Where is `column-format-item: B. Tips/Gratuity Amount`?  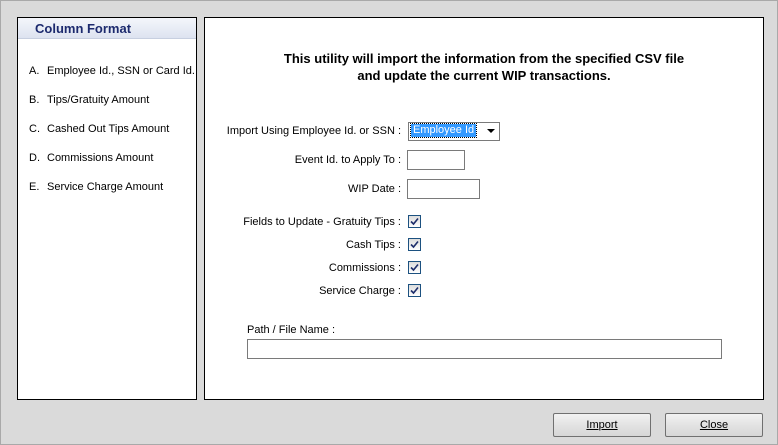 column-format-item: B. Tips/Gratuity Amount is located at coordinates (89, 100).